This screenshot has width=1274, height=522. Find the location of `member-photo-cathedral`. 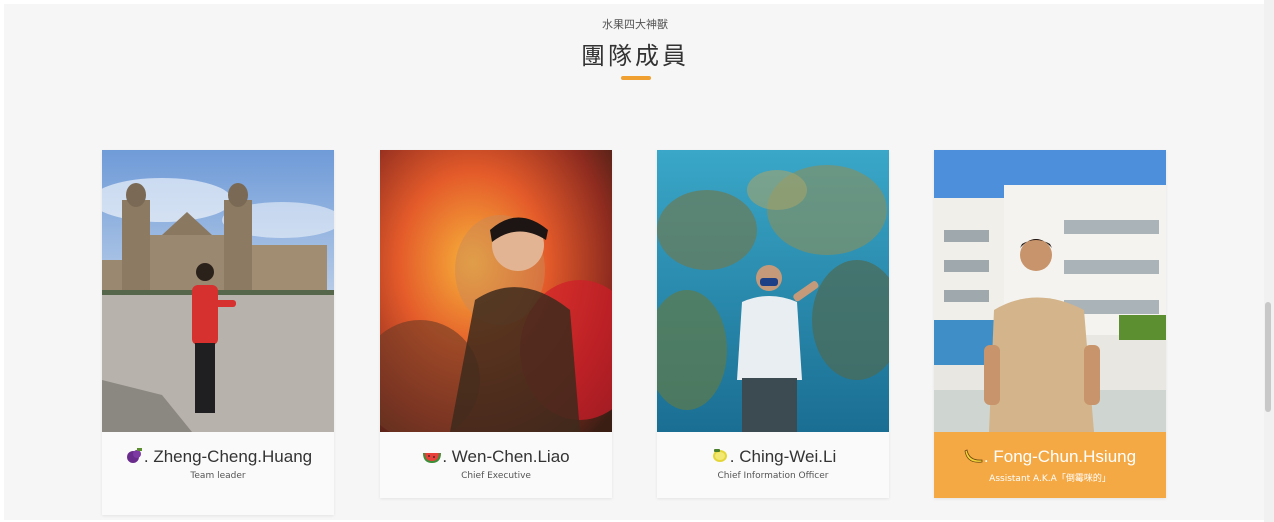

member-photo-cathedral is located at coordinates (218, 291).